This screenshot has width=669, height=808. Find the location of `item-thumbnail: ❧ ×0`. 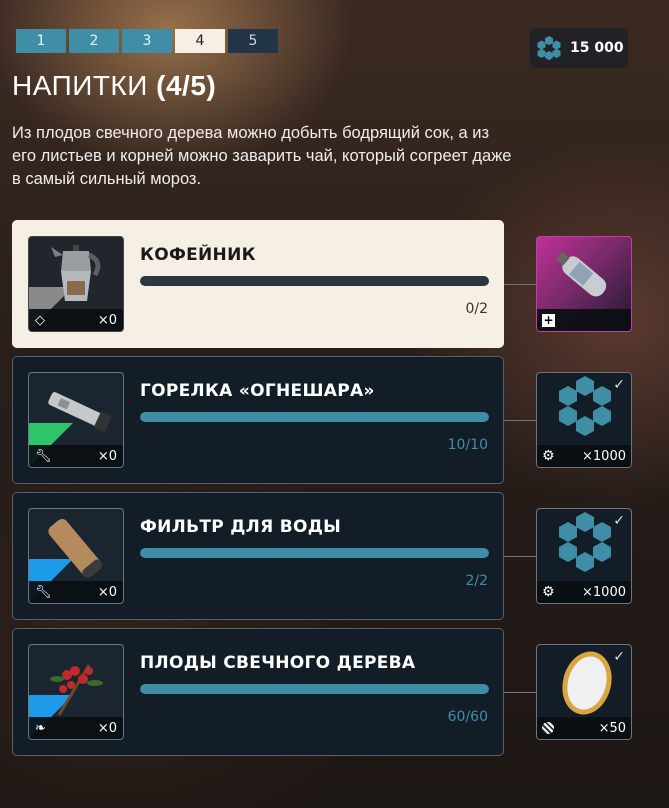

item-thumbnail: ❧ ×0 is located at coordinates (76, 692).